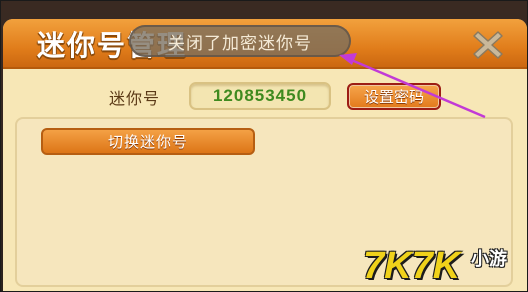 The image size is (528, 292). Describe the element at coordinates (394, 96) in the screenshot. I see `set-password-button: 设置密码` at that location.